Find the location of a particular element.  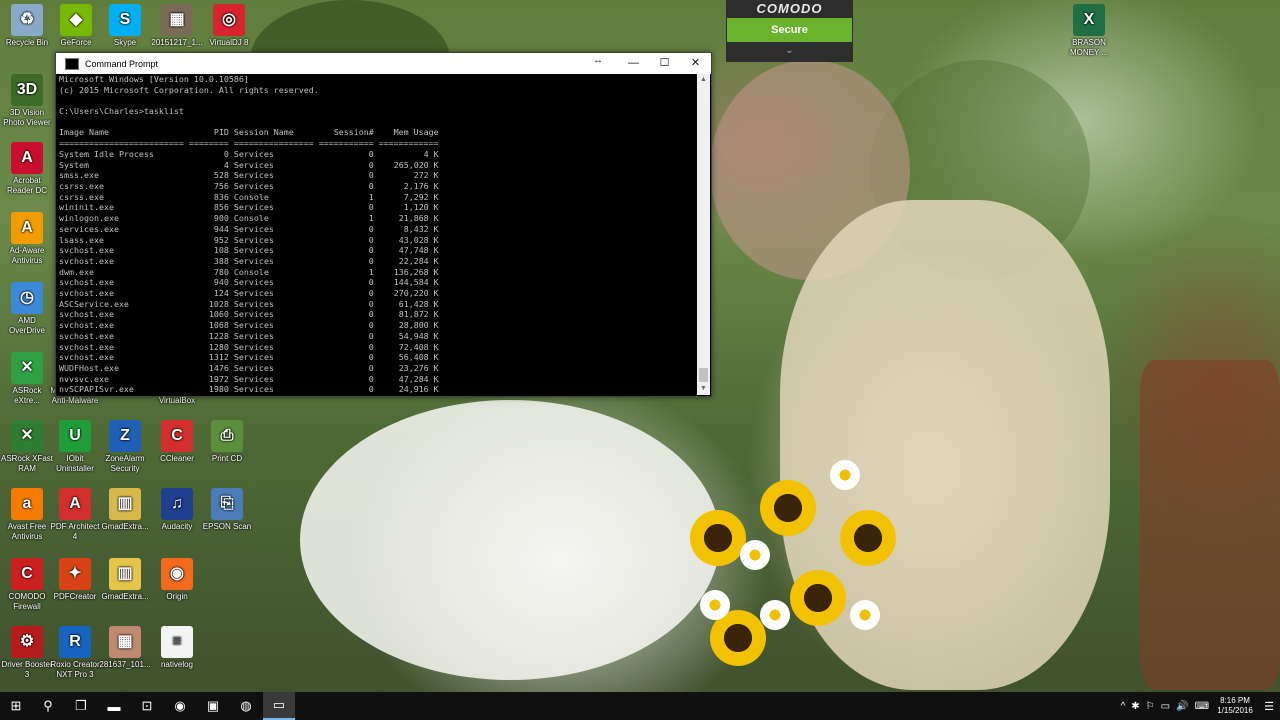

desktop-icon: ⎘ EPSON Scan is located at coordinates (227, 510).